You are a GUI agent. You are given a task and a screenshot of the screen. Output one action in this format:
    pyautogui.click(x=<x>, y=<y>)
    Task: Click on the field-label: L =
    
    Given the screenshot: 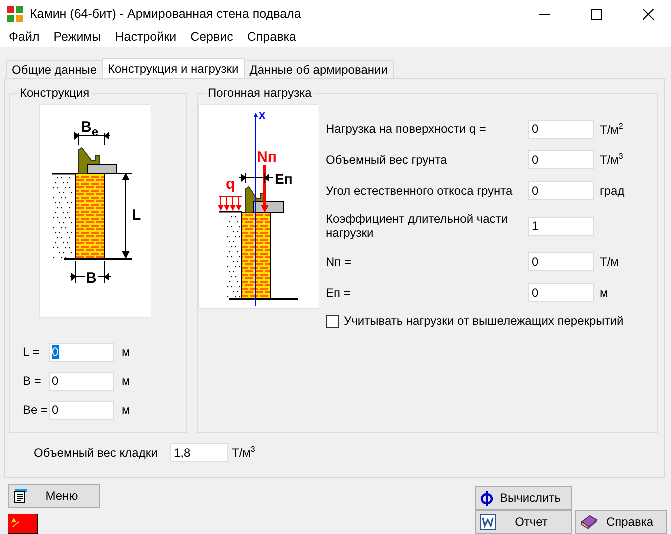 What is the action you would take?
    pyautogui.click(x=32, y=352)
    